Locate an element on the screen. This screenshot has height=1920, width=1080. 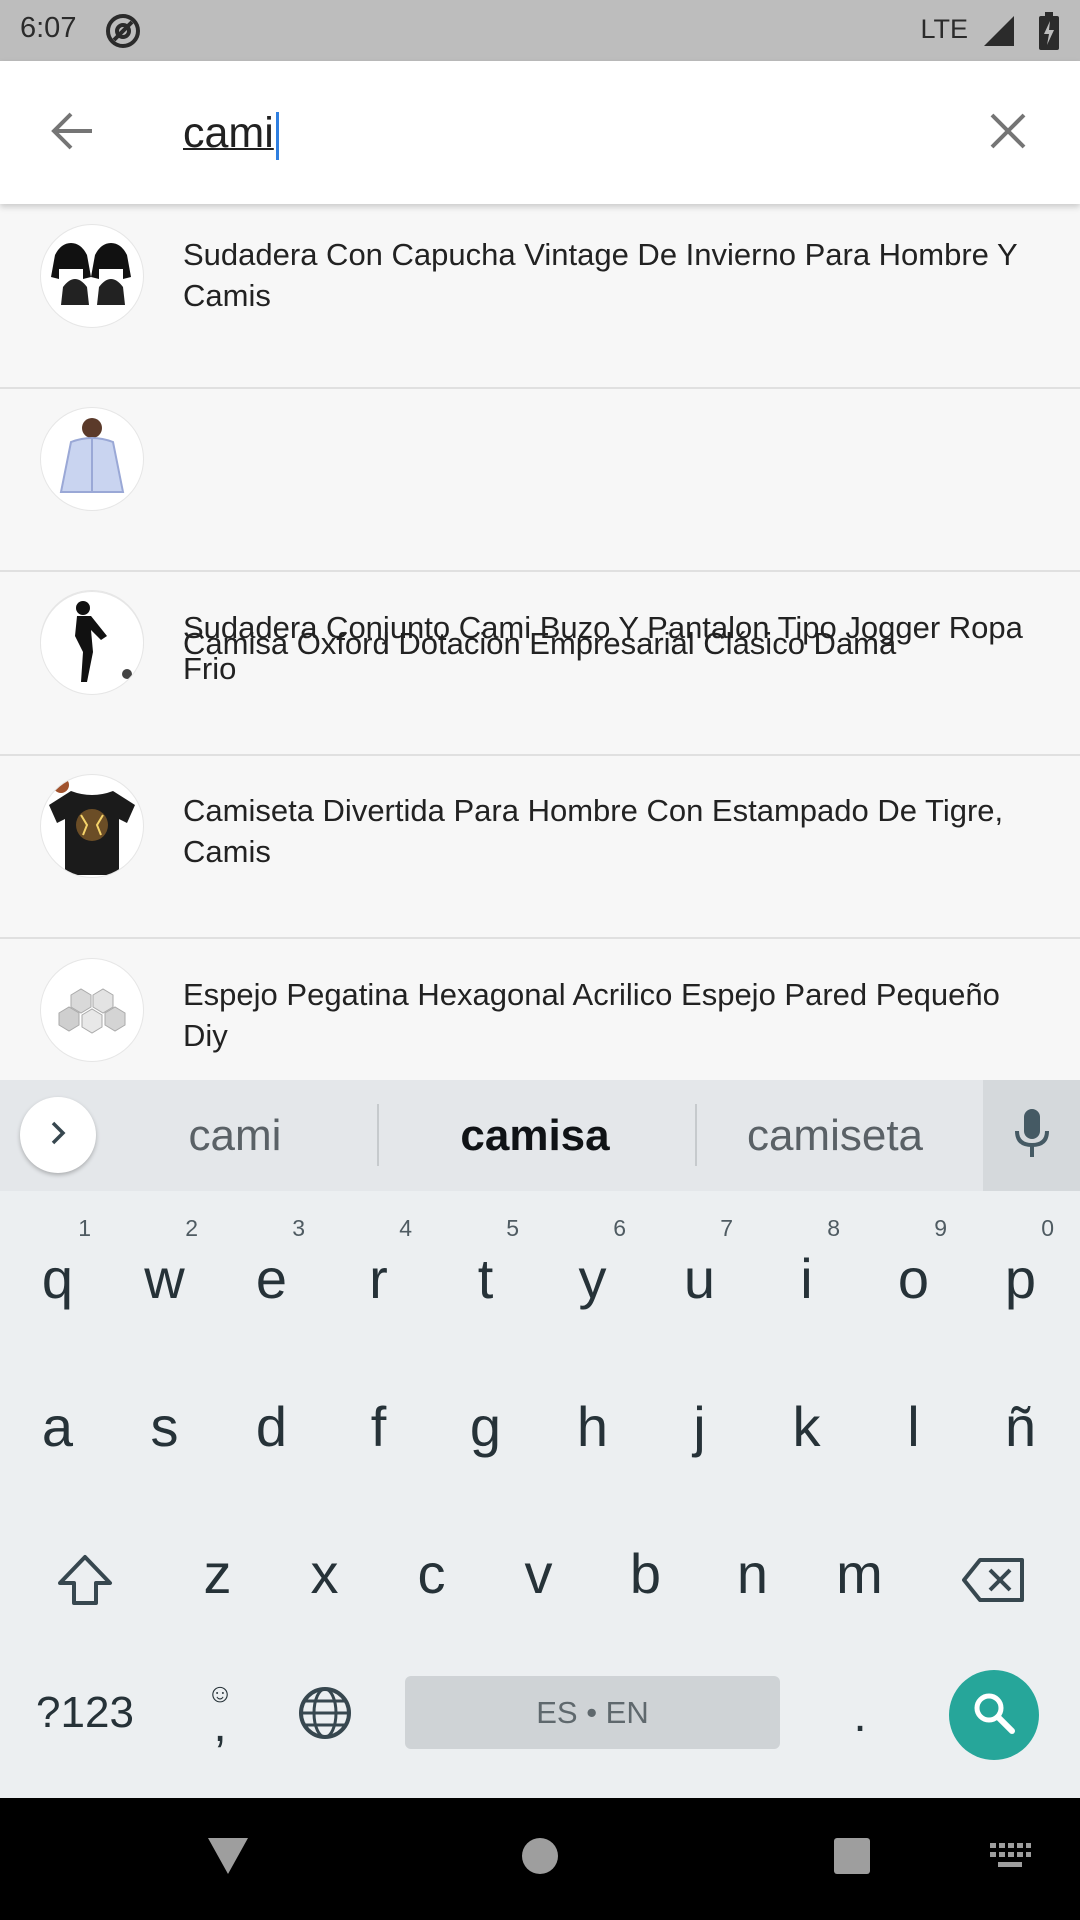
key-l: l is located at coordinates (913, 1427).